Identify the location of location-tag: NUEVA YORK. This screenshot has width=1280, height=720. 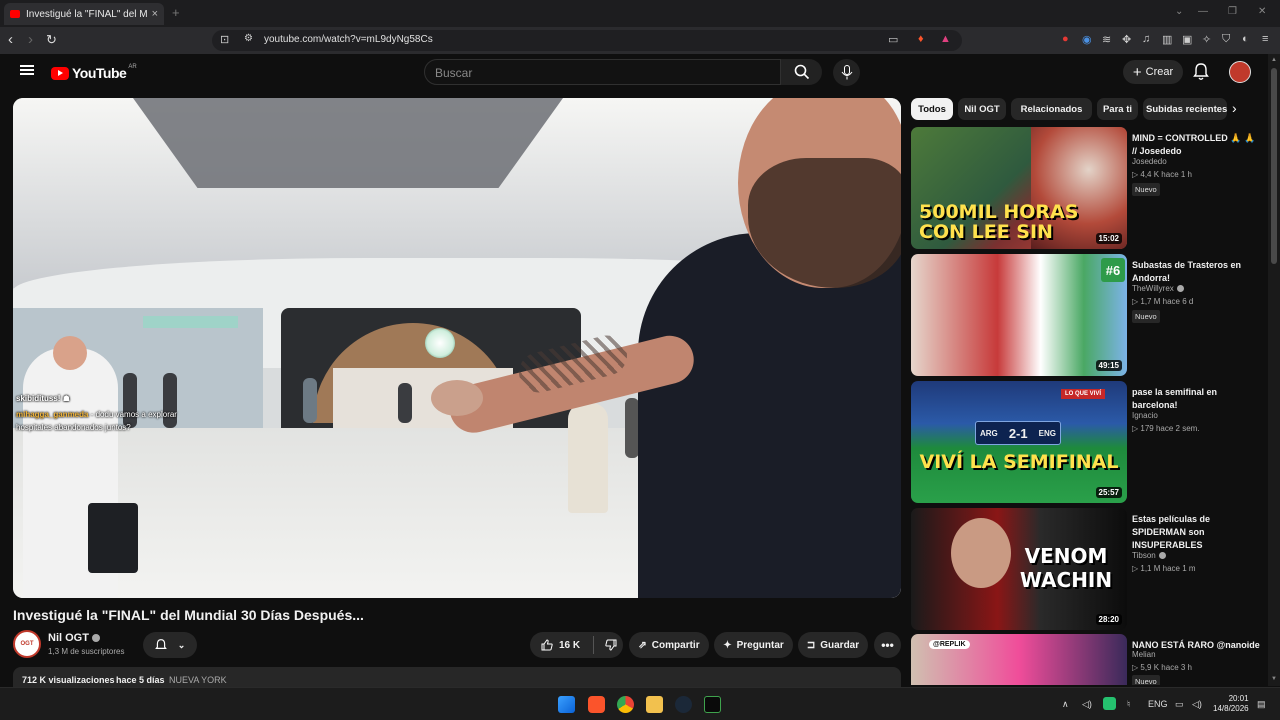
(198, 680).